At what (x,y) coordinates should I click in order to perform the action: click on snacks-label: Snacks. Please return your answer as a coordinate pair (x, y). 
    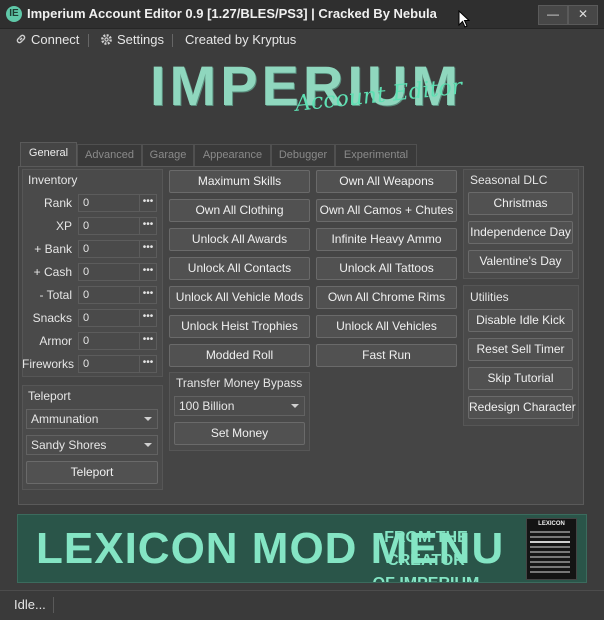
    Looking at the image, I should click on (52, 318).